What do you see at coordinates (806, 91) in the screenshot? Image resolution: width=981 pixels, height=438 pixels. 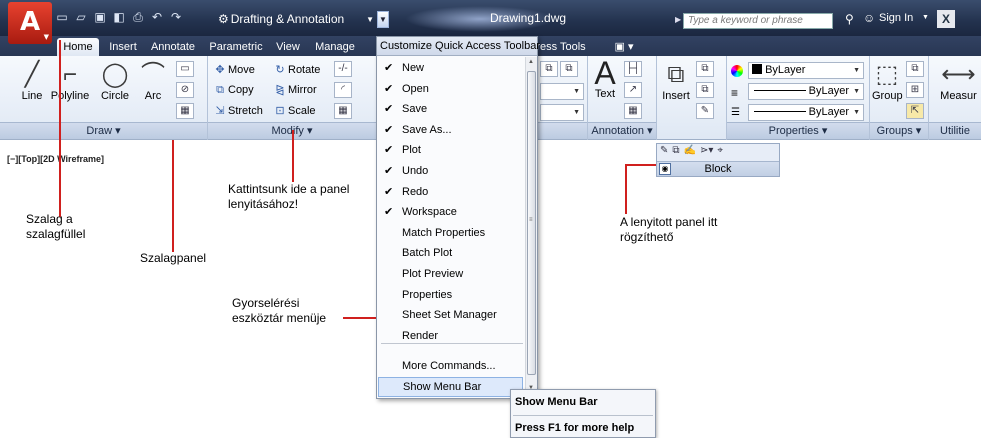 I see `linetype-combo: ByLayer ▼` at bounding box center [806, 91].